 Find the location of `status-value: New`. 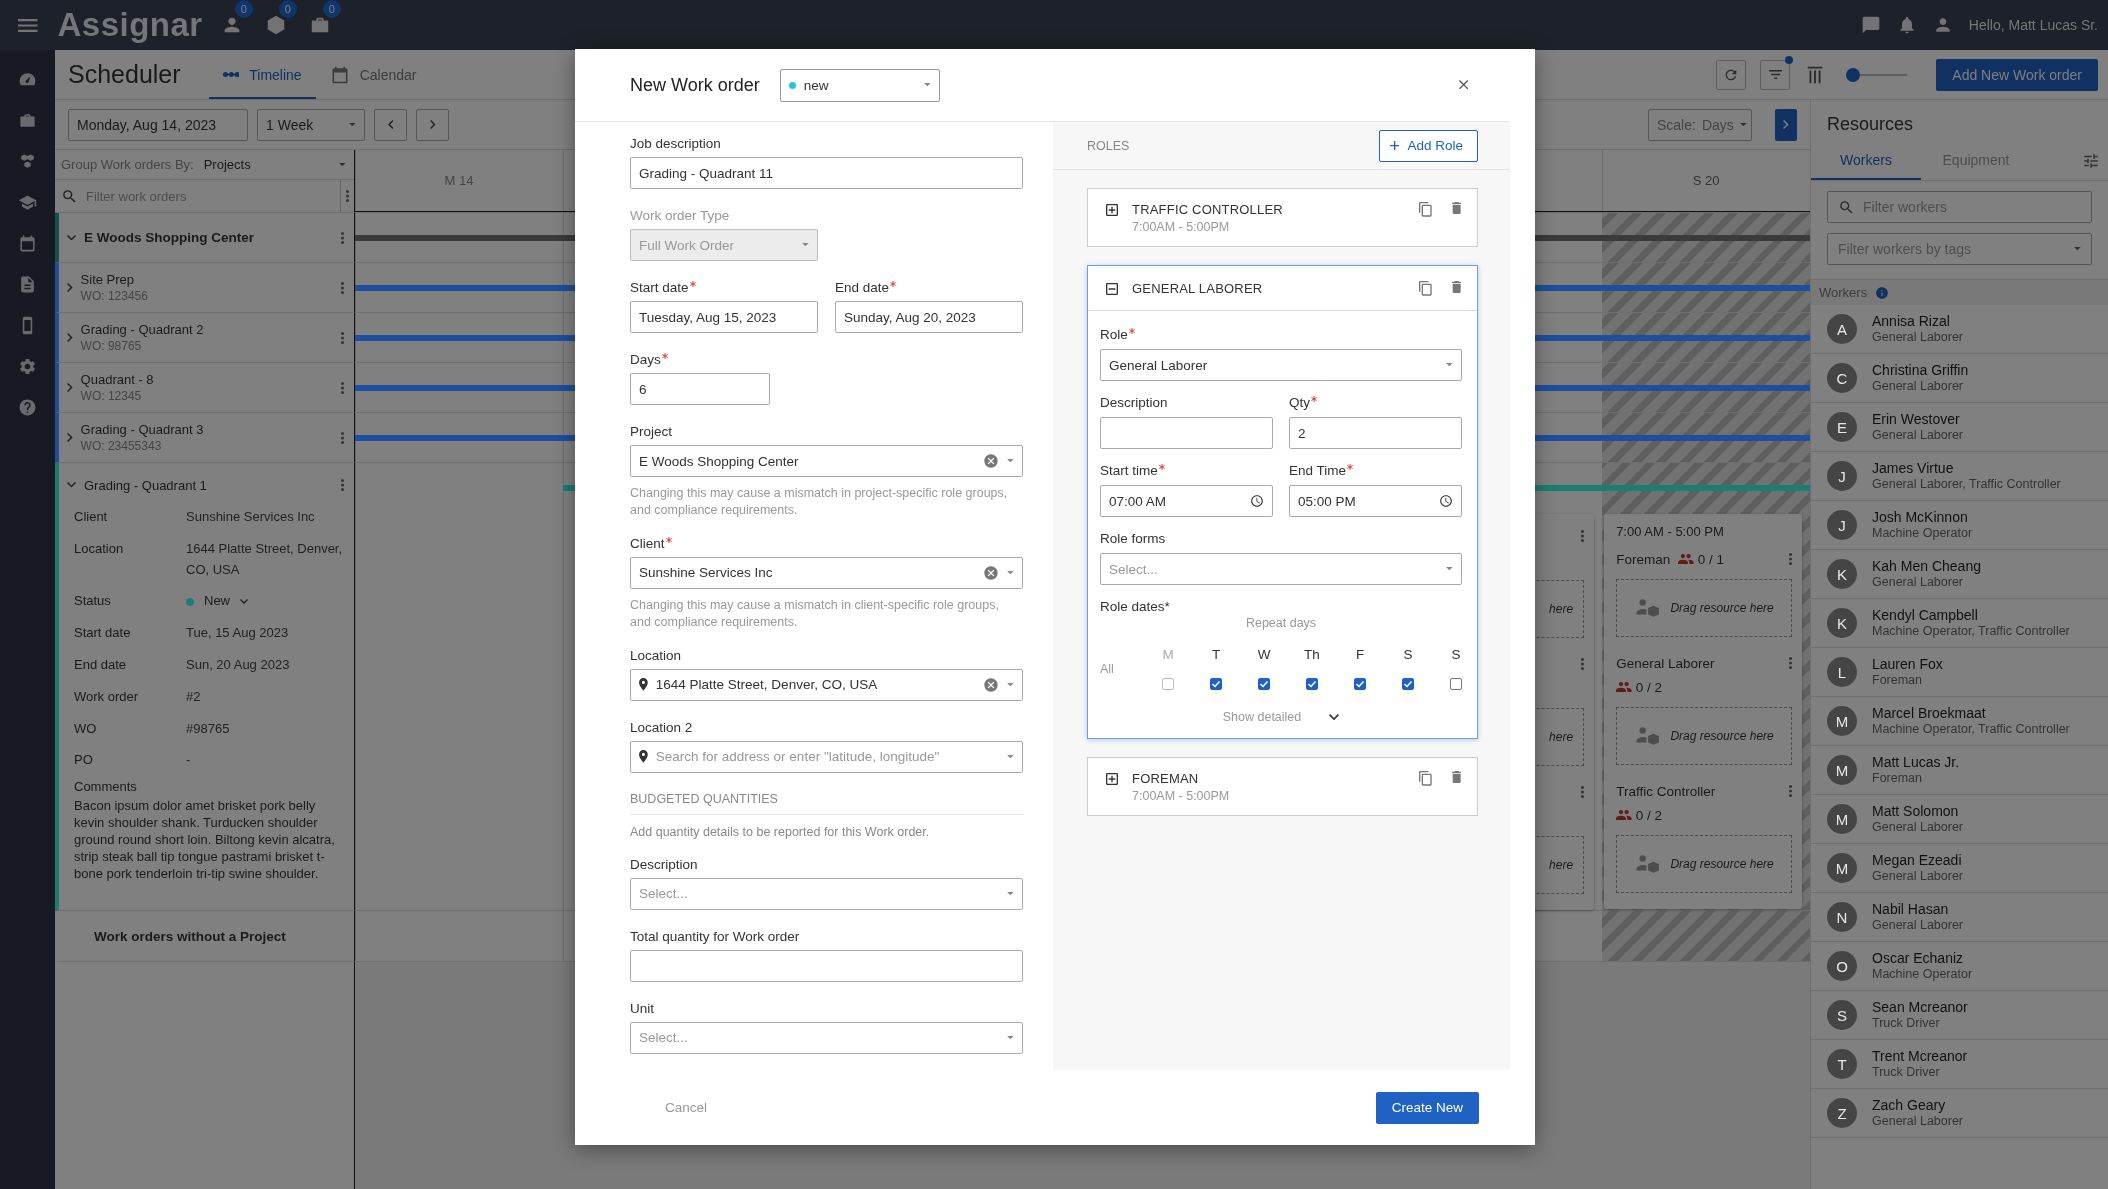

status-value: New is located at coordinates (217, 602).